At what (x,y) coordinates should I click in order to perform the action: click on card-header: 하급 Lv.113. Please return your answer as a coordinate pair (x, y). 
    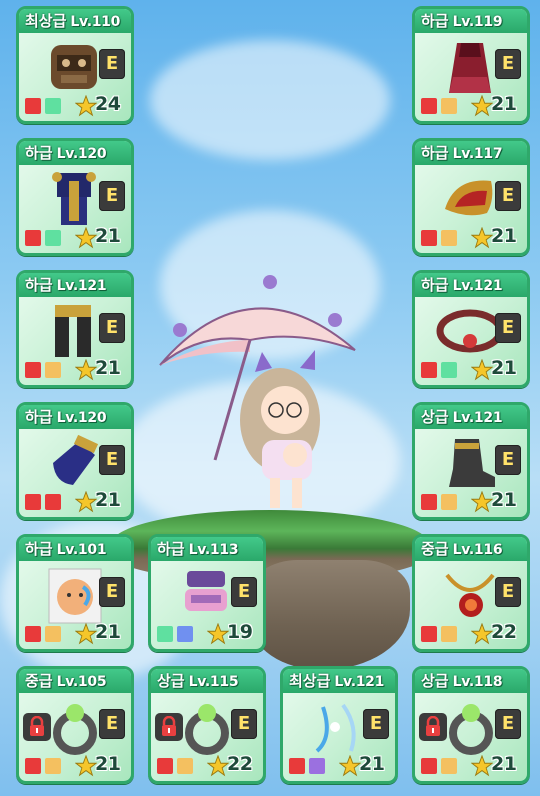
    Looking at the image, I should click on (207, 549).